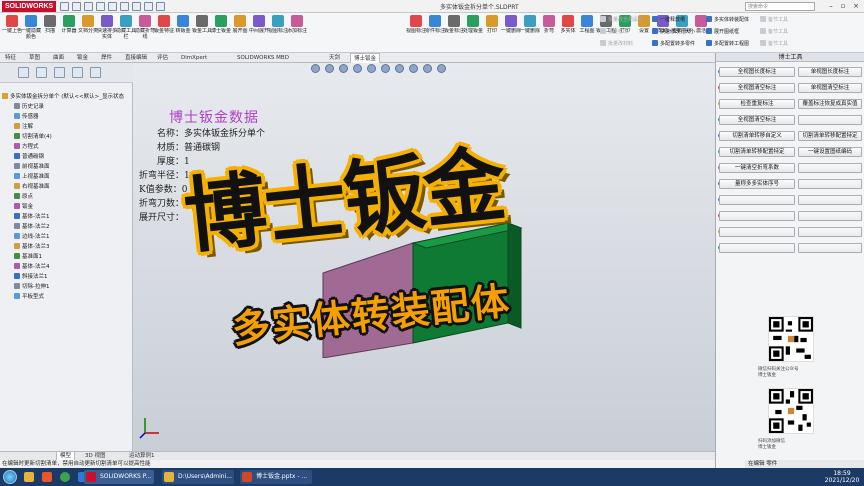 This screenshot has width=864, height=486. I want to click on ribbon-button-22: 一键删除, so click(530, 33).